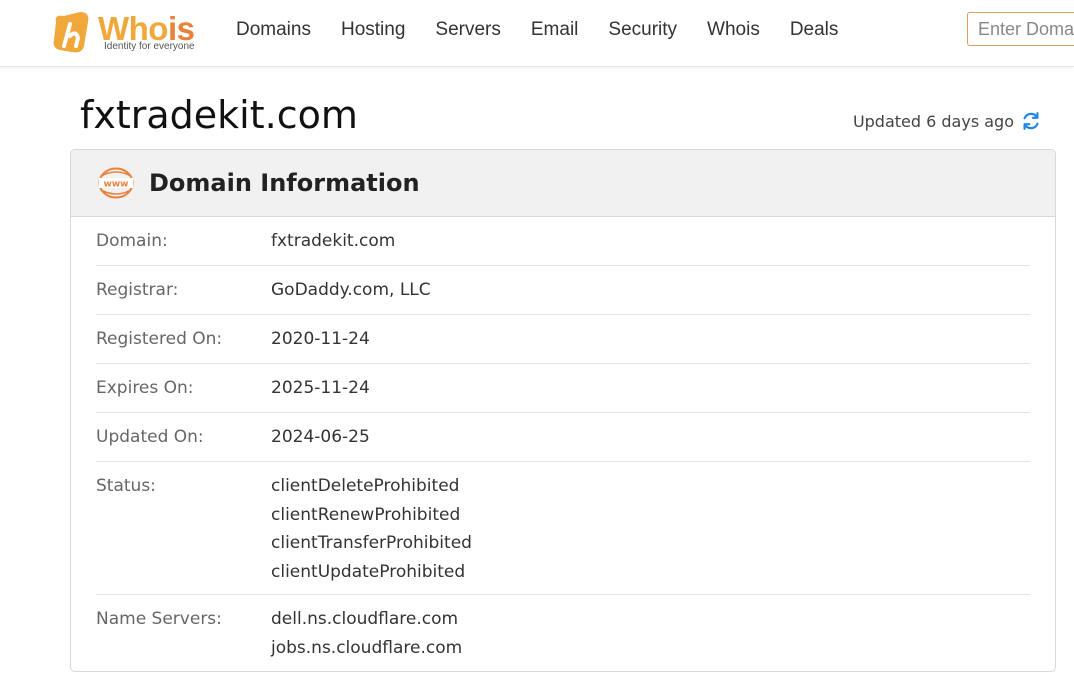  I want to click on row-label: Name Servers:, so click(159, 619).